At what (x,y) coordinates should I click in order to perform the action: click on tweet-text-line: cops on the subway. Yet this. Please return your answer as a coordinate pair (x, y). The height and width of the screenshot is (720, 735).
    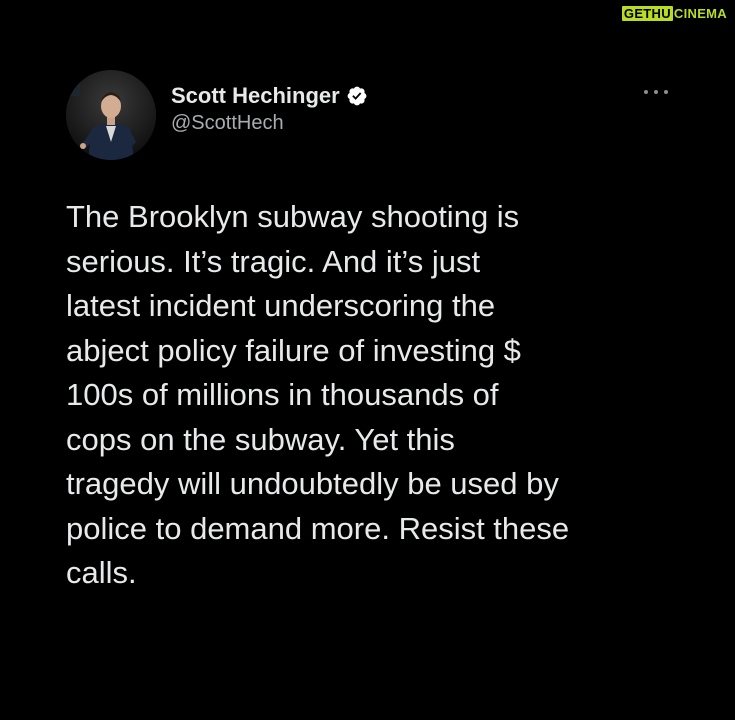
    Looking at the image, I should click on (260, 439).